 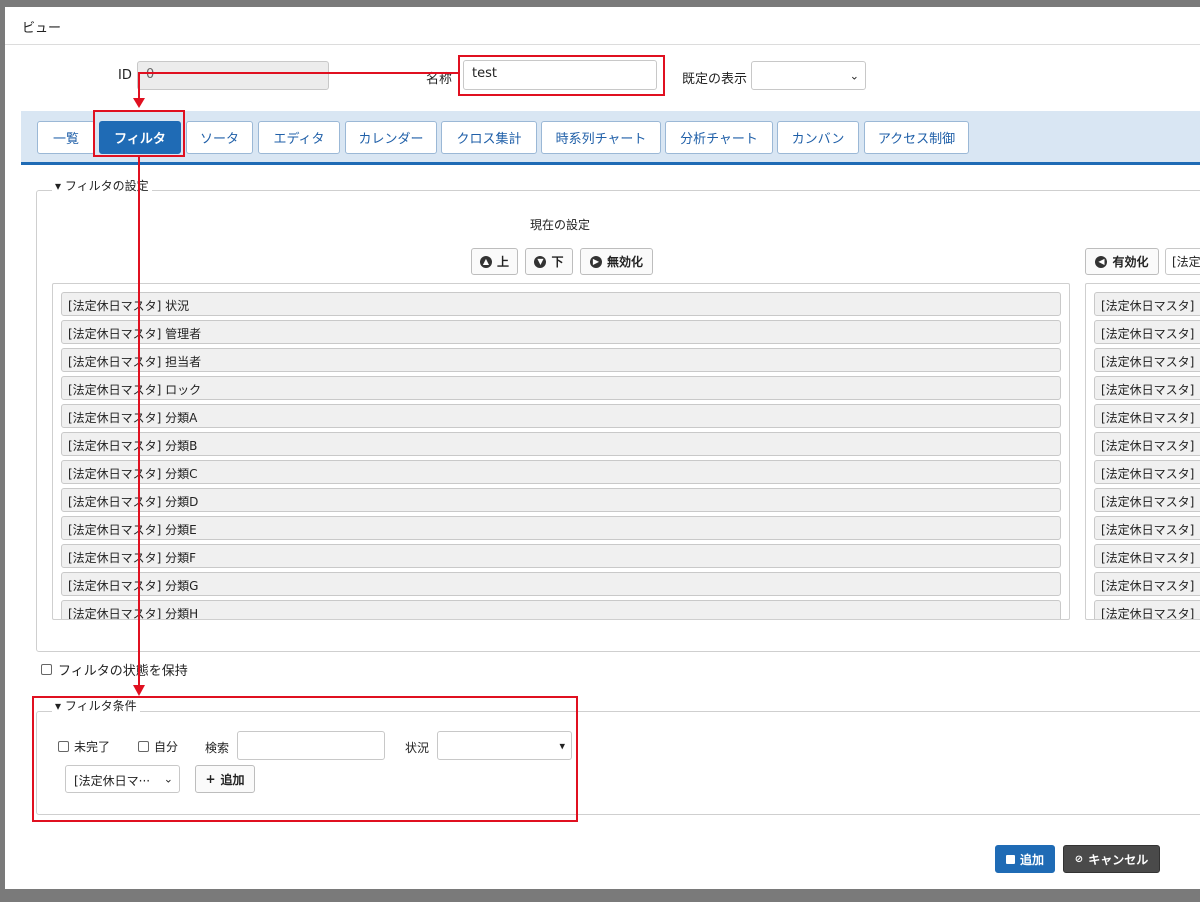 What do you see at coordinates (561, 528) in the screenshot?
I see `list-item: [法定休日マスタ] 分類E` at bounding box center [561, 528].